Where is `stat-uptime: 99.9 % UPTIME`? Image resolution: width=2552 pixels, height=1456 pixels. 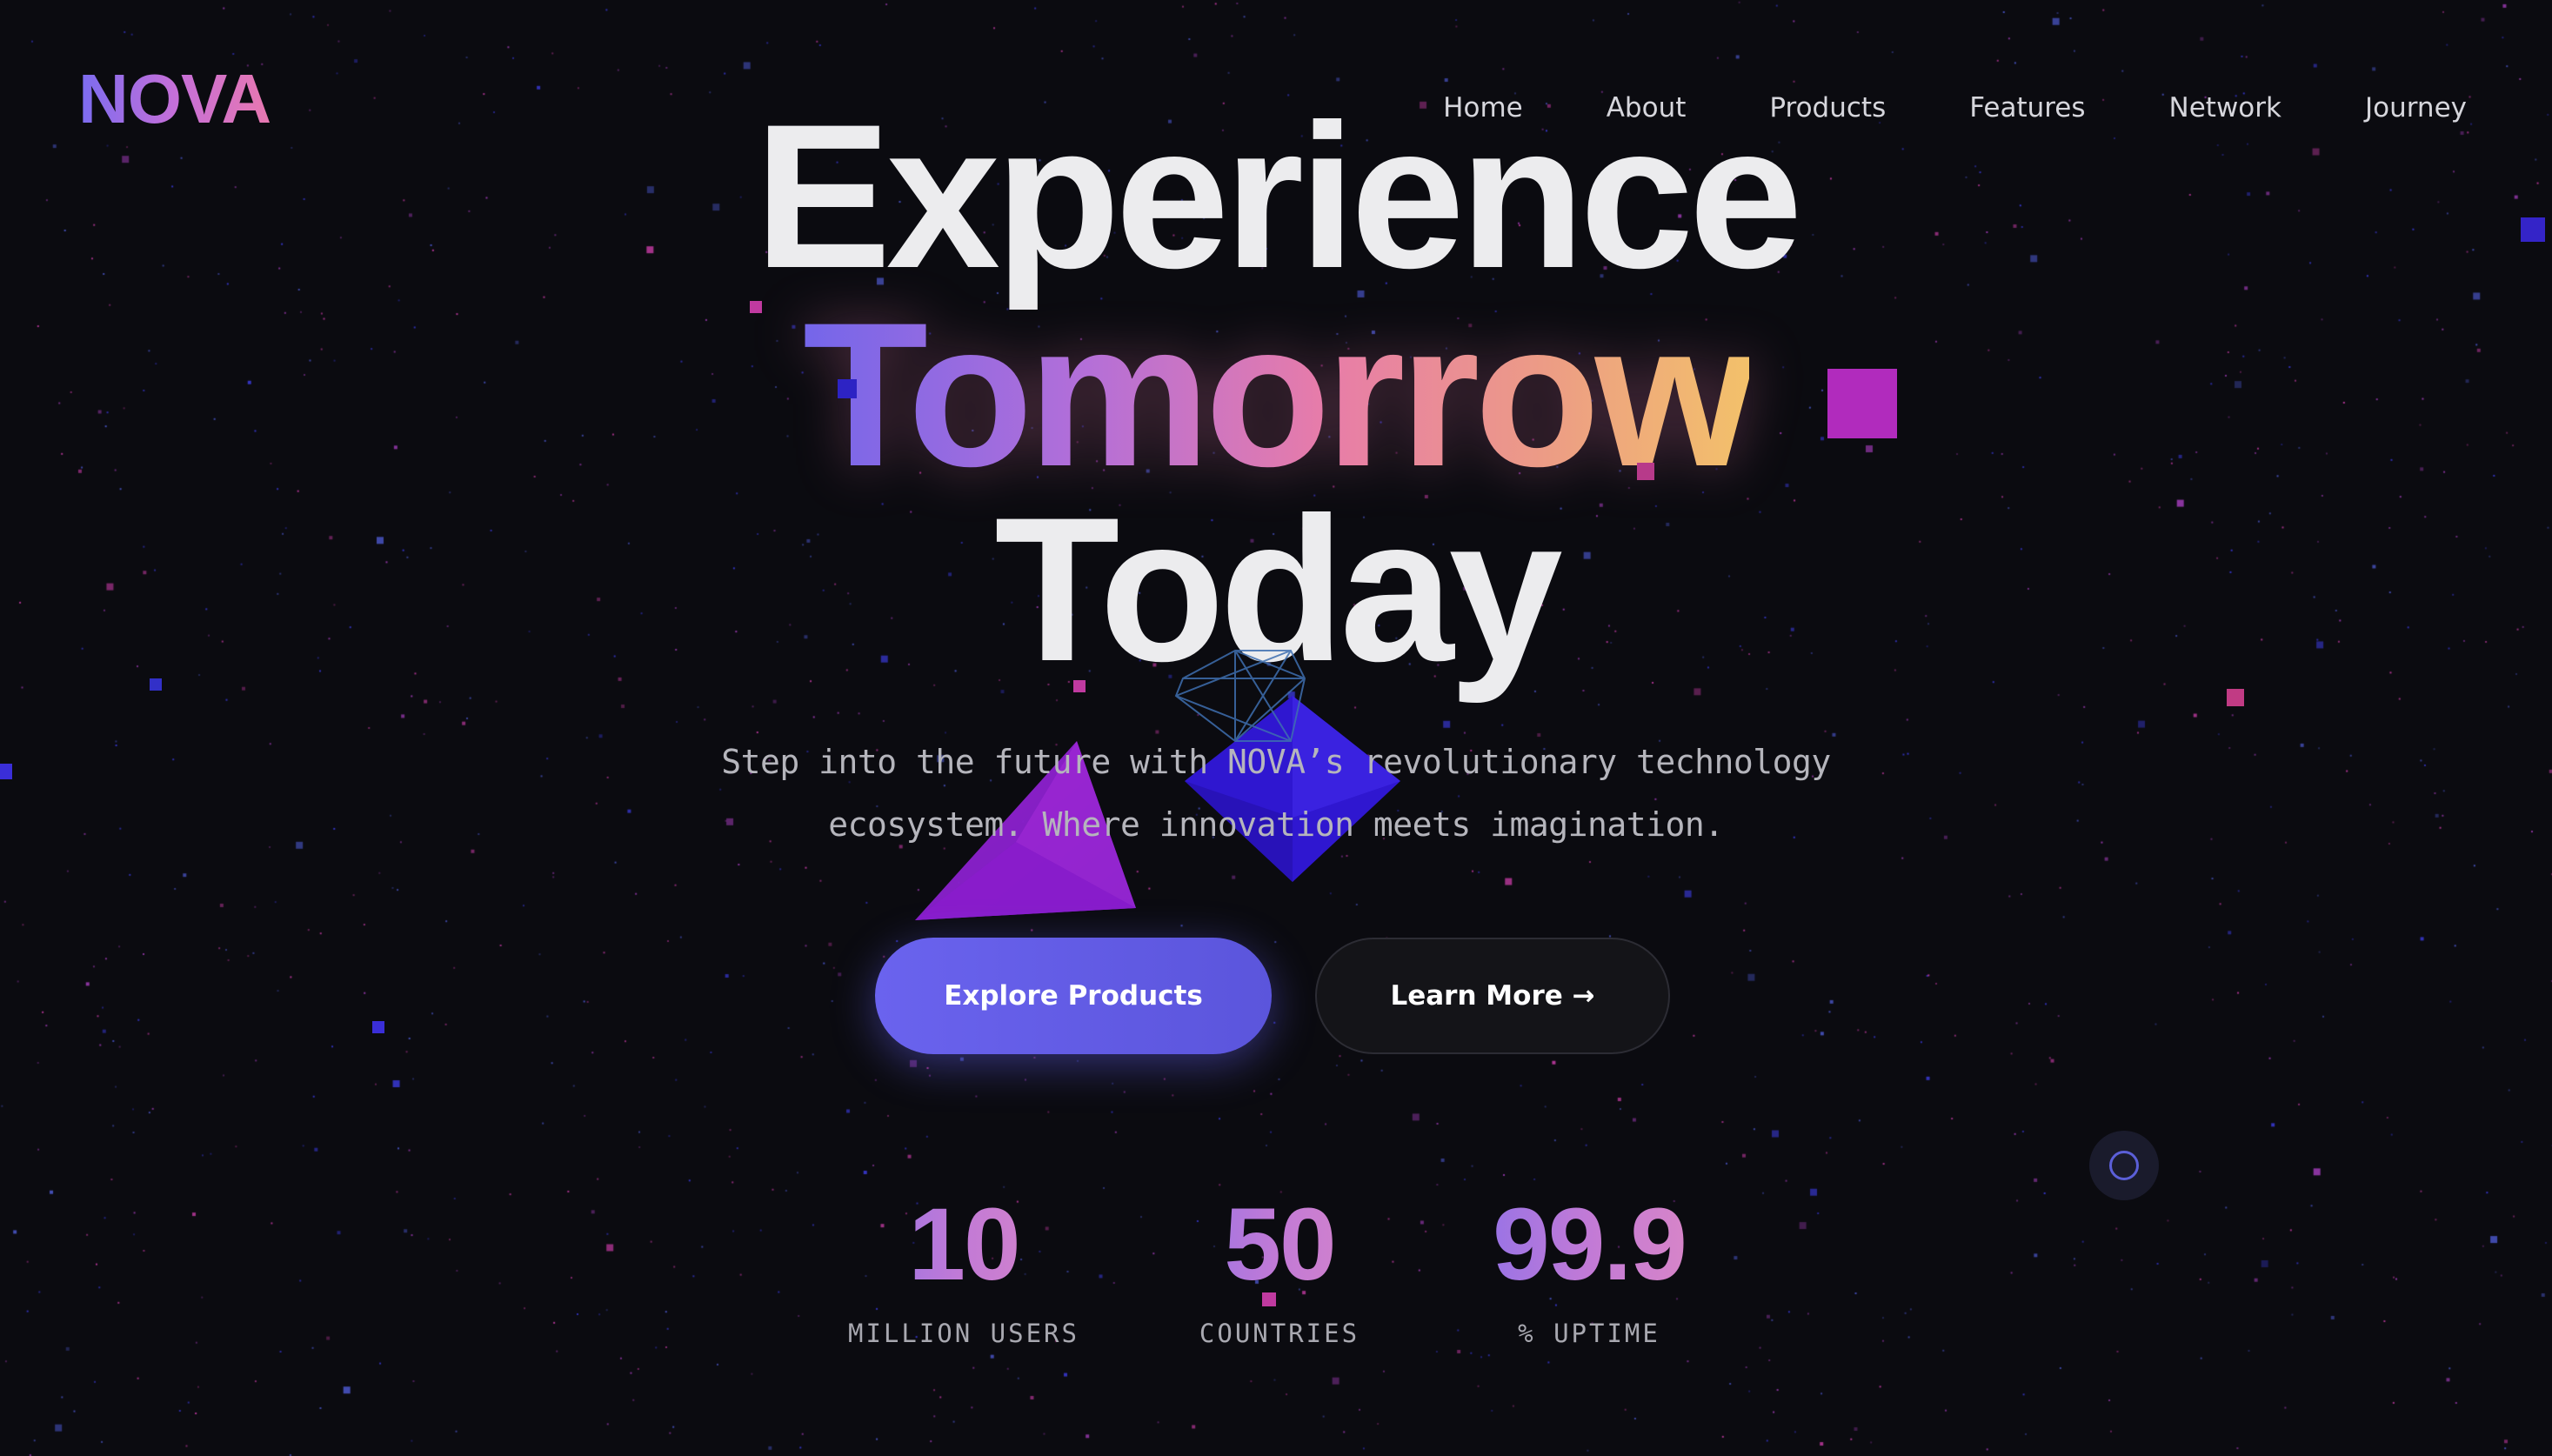
stat-uptime: 99.9 % UPTIME is located at coordinates (1589, 1270).